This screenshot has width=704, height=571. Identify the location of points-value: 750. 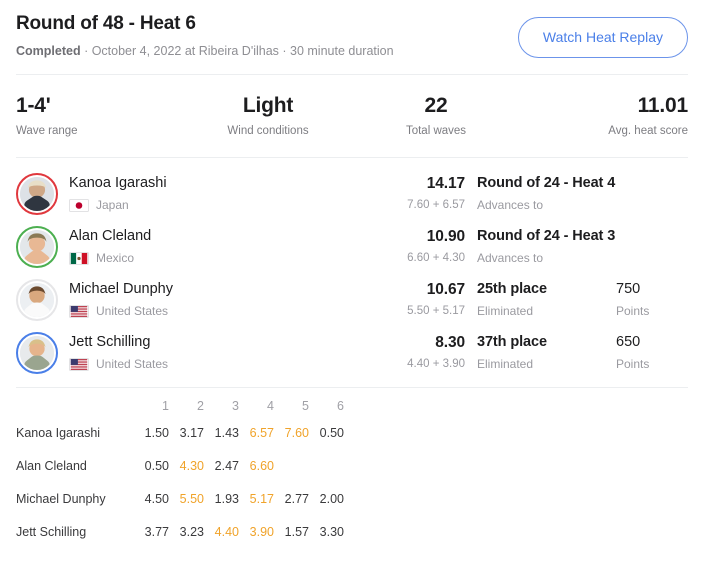
(628, 289).